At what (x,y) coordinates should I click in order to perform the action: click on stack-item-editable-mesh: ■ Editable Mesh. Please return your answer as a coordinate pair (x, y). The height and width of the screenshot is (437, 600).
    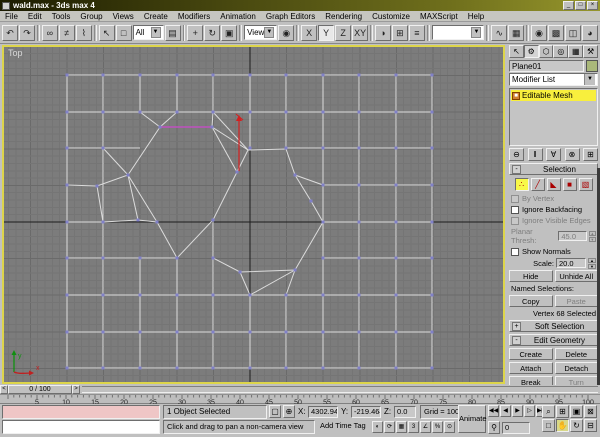
    Looking at the image, I should click on (553, 95).